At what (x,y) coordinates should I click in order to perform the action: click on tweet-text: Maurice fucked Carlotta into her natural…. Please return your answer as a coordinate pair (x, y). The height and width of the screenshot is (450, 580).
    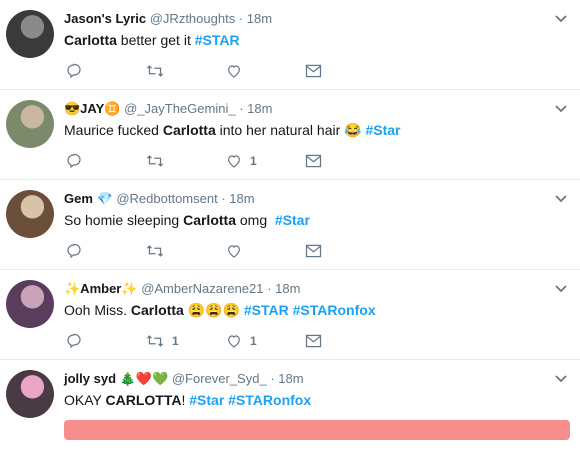
    Looking at the image, I should click on (232, 130).